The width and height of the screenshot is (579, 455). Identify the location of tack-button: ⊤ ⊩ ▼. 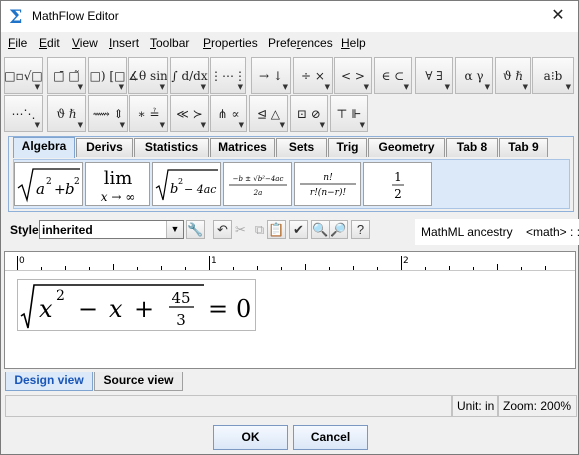
(349, 113).